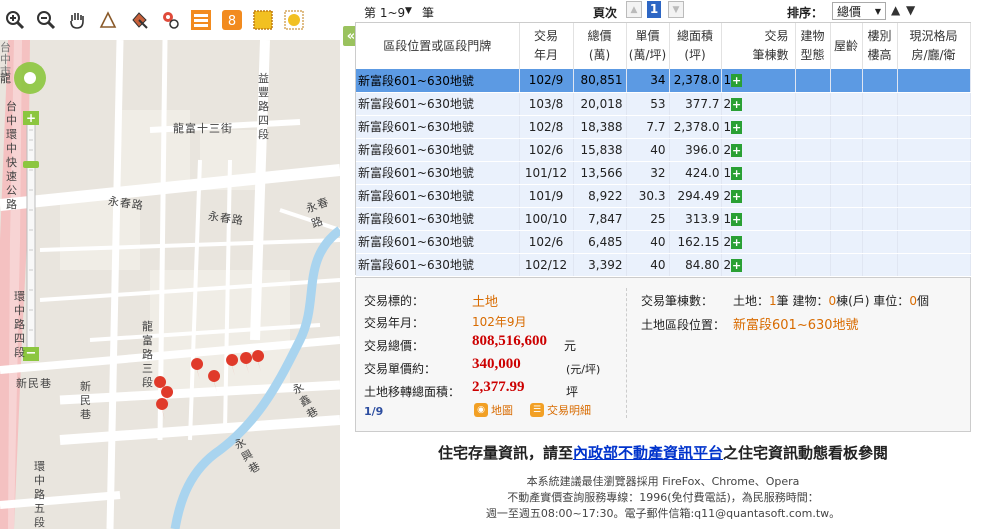  What do you see at coordinates (846, 46) in the screenshot?
I see `col-age: 屋齡` at bounding box center [846, 46].